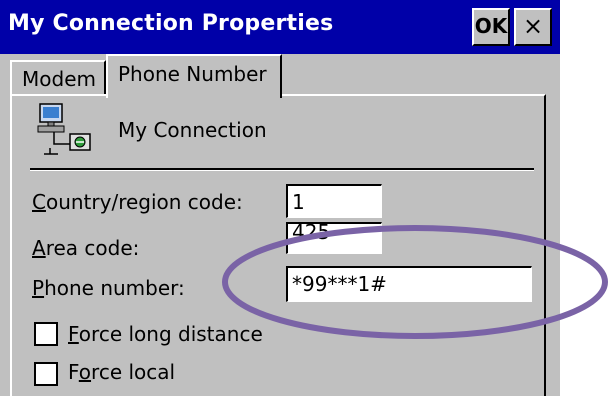 The image size is (612, 396). I want to click on area-code-label: Area code:, so click(86, 248).